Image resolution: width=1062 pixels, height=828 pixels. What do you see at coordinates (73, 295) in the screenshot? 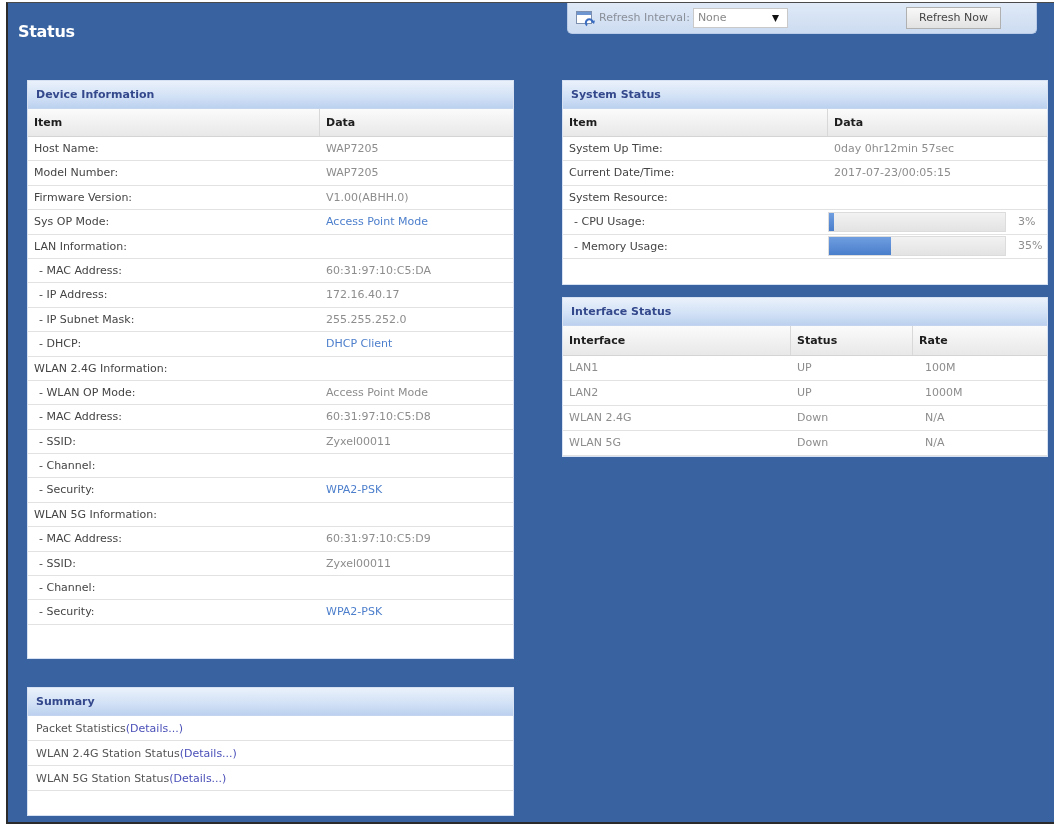
I see `table-cell-text: - IP Address:` at bounding box center [73, 295].